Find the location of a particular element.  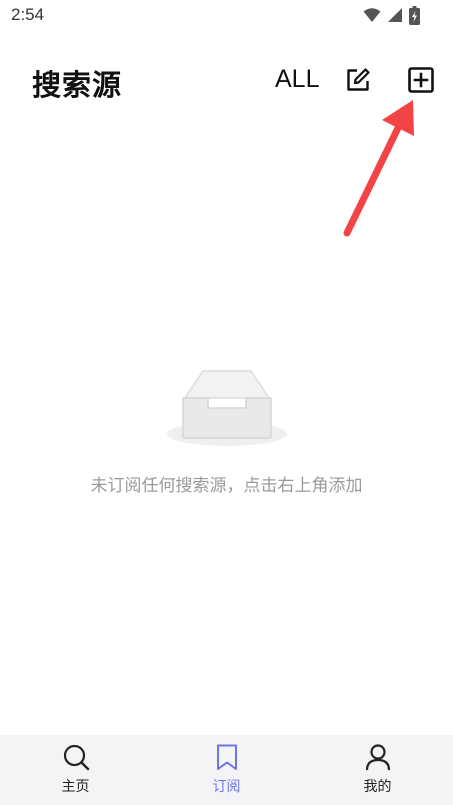

bottom-nav: 主页 订阅 我的 is located at coordinates (226, 770).